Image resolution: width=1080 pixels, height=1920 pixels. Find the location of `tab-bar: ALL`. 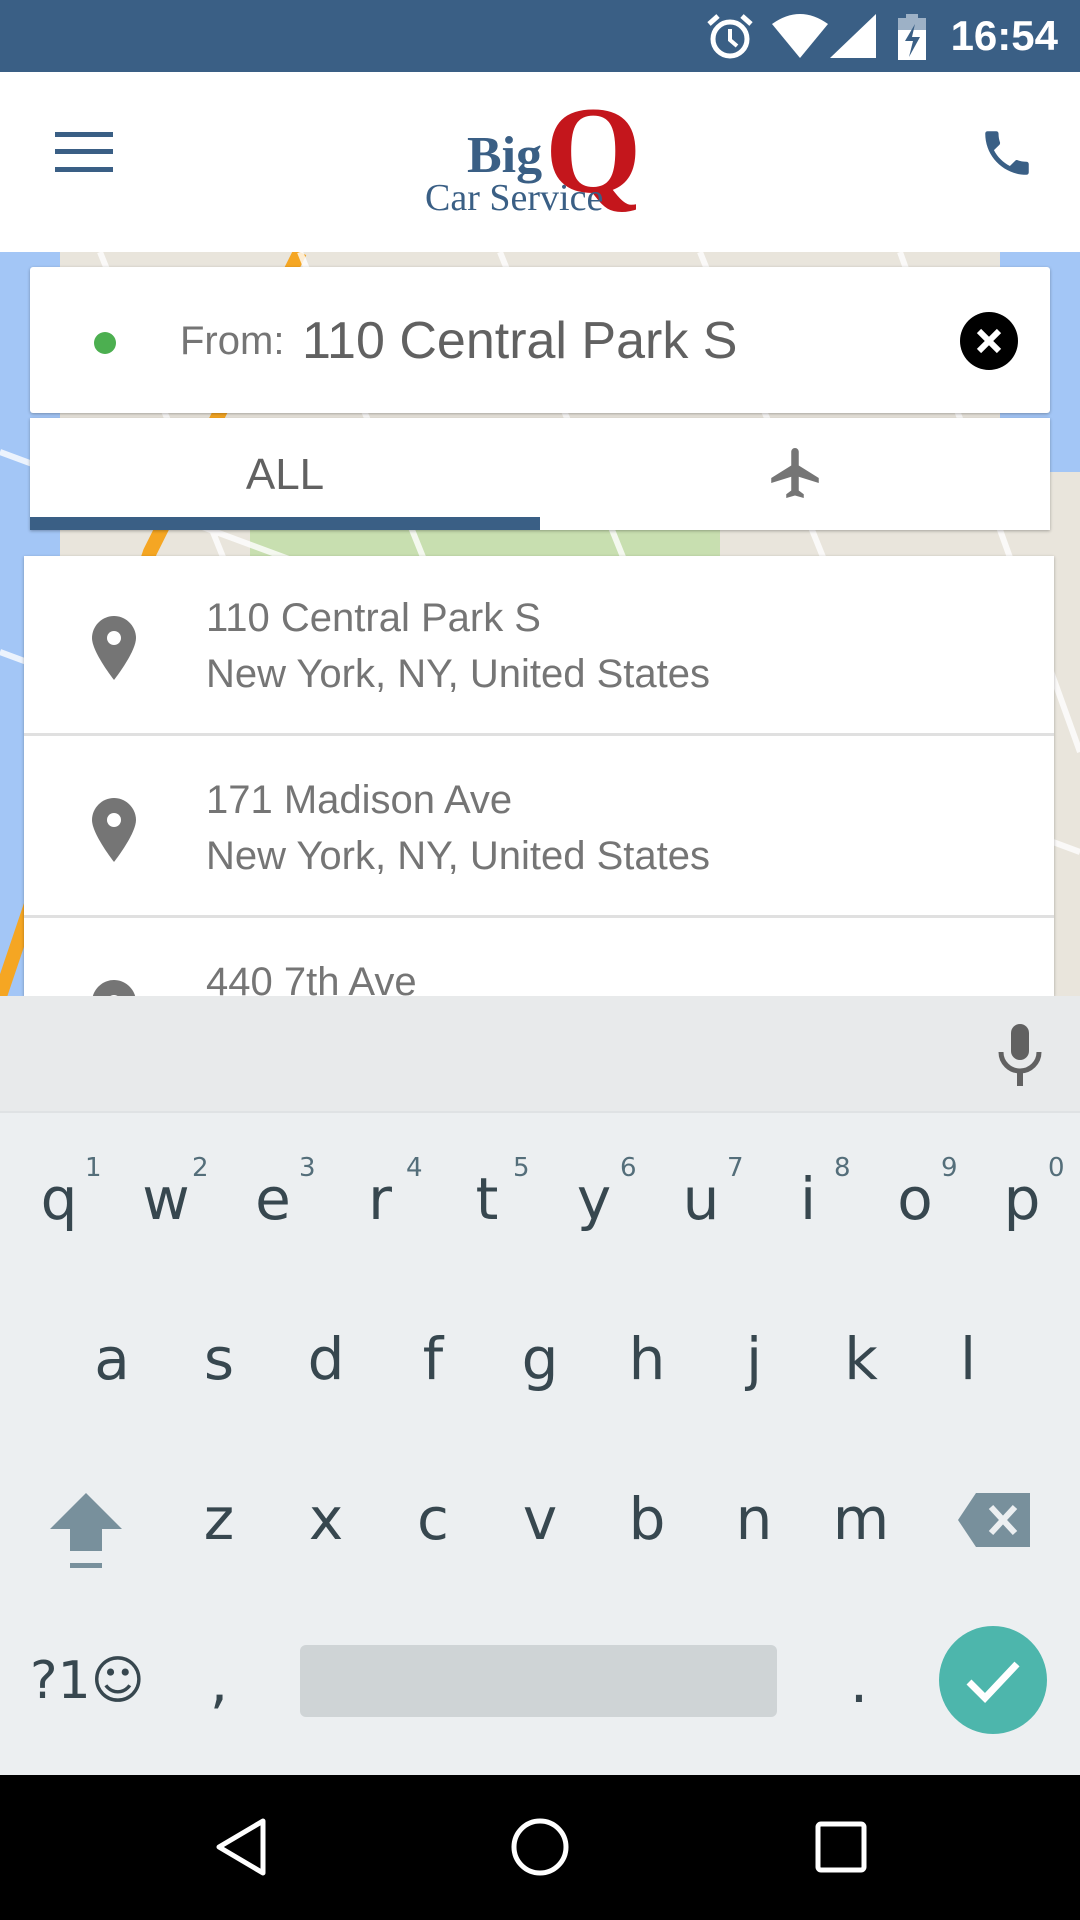

tab-bar: ALL is located at coordinates (540, 474).